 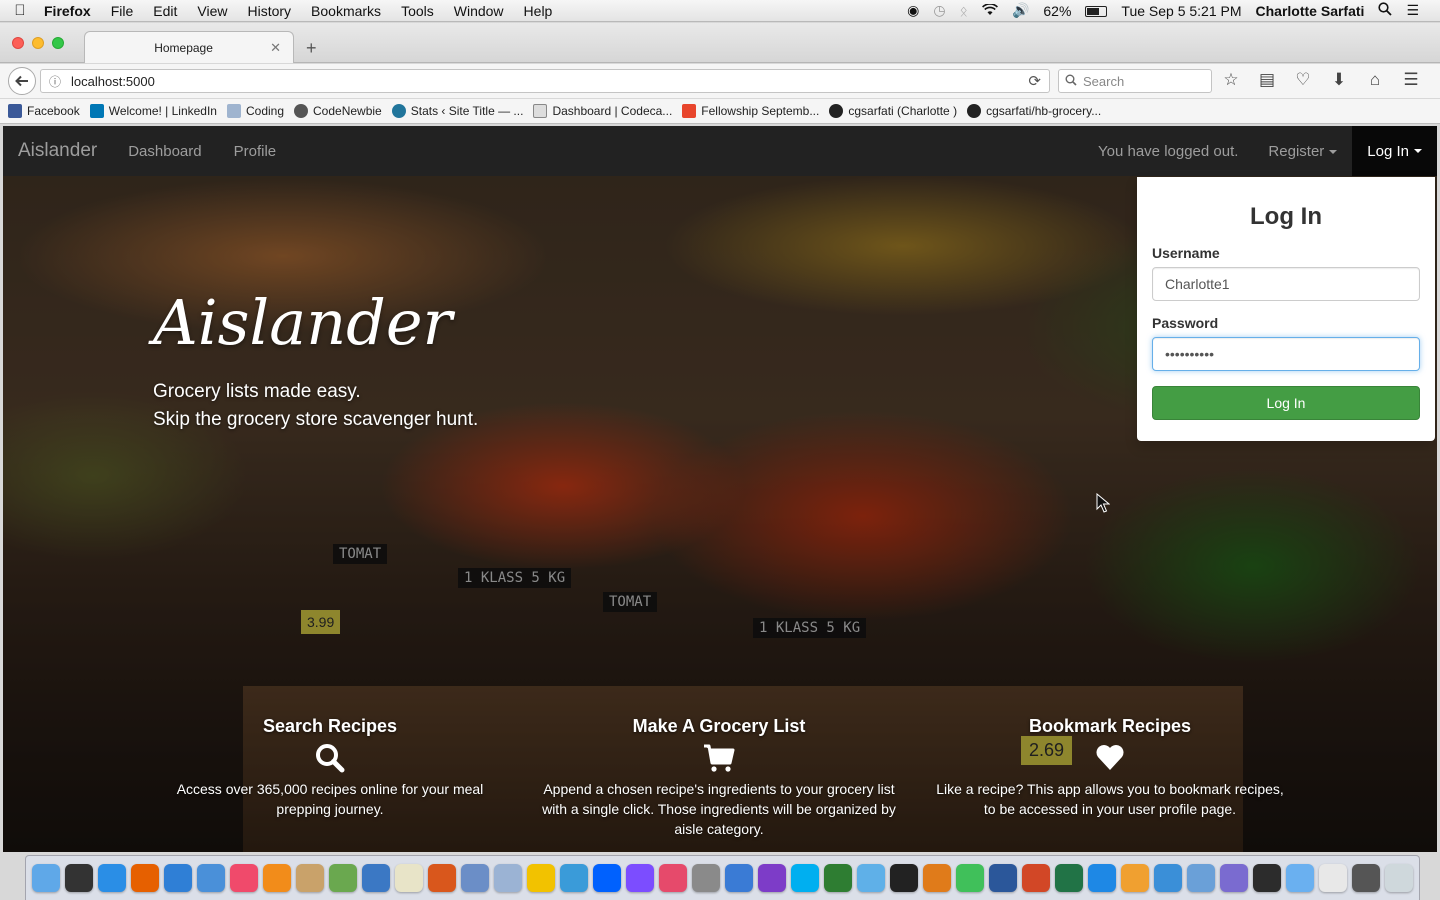 I want to click on reading-list-icon: ▤, so click(x=1267, y=80).